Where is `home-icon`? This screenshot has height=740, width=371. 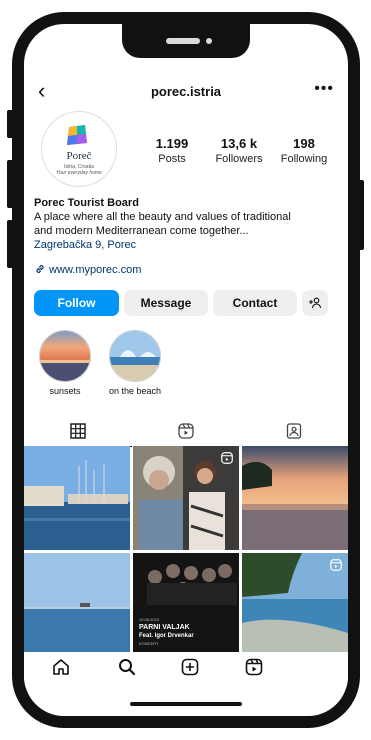 home-icon is located at coordinates (61, 667).